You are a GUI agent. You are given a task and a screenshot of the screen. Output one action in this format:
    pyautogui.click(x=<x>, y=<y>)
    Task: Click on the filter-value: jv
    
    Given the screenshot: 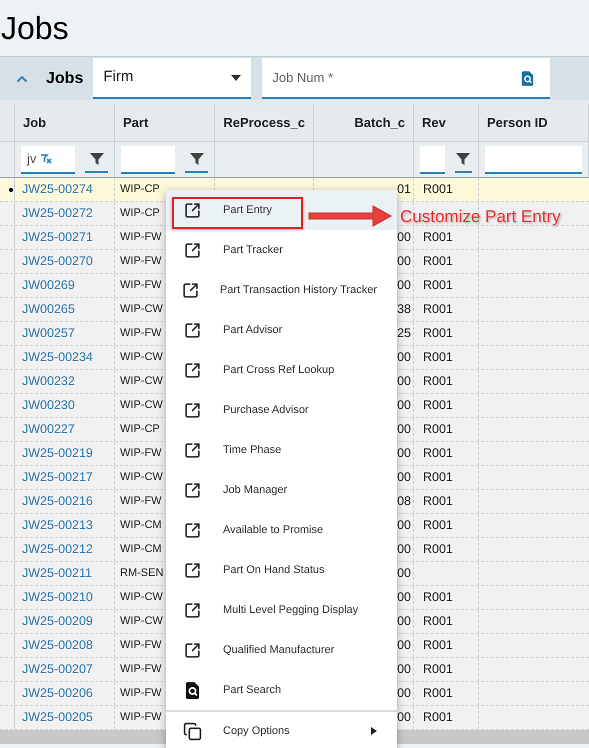 What is the action you would take?
    pyautogui.click(x=31, y=159)
    